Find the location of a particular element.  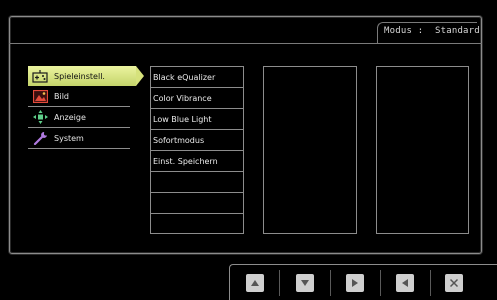

up-button is located at coordinates (255, 283).